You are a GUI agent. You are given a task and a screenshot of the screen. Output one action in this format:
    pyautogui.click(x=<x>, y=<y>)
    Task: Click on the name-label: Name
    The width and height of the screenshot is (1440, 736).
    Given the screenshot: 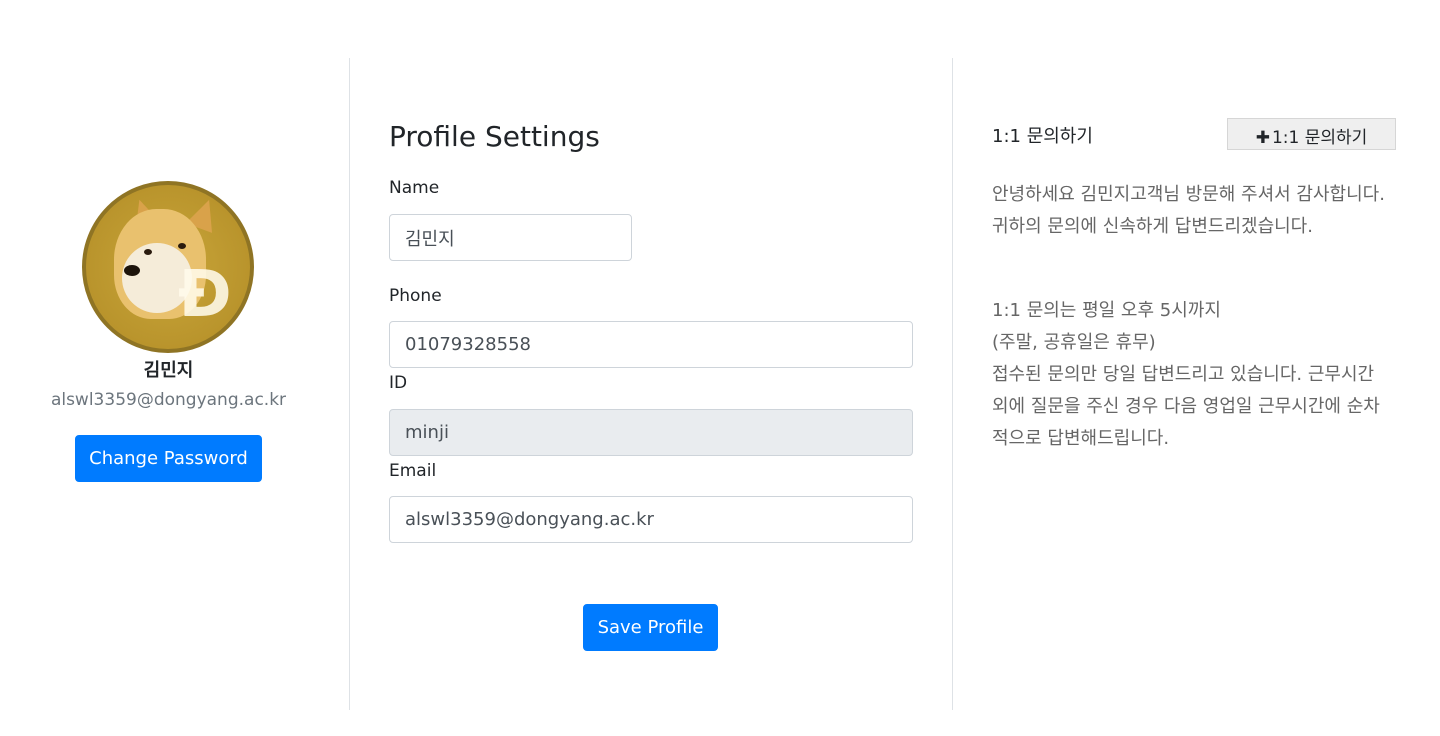 What is the action you would take?
    pyautogui.click(x=414, y=188)
    